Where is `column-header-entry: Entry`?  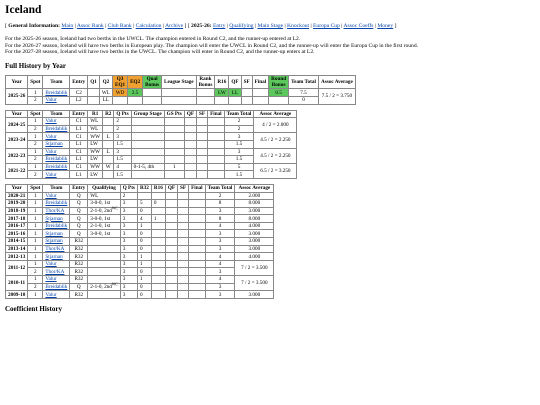 column-header-entry: Entry is located at coordinates (79, 114).